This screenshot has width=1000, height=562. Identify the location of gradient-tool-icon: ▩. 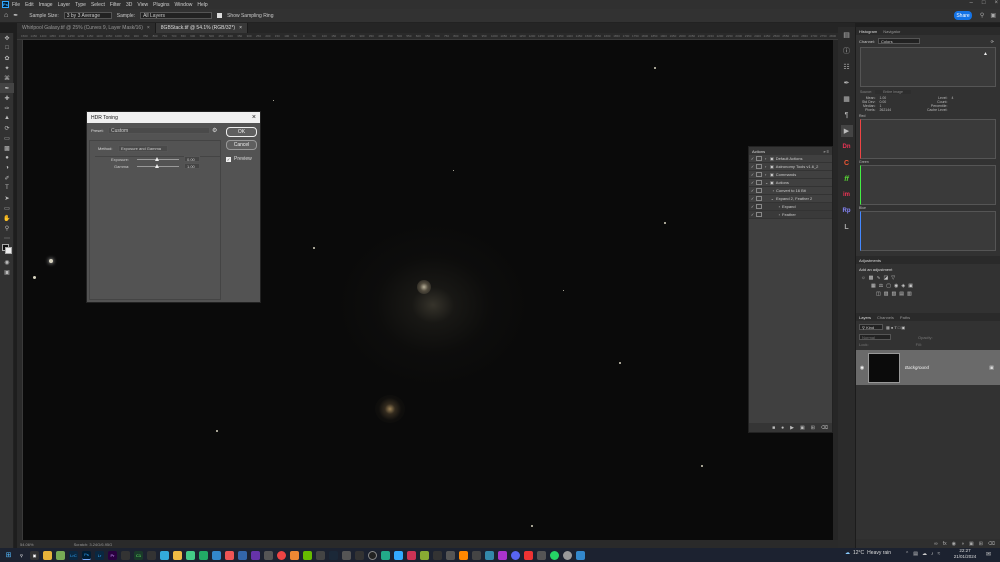
(7, 148).